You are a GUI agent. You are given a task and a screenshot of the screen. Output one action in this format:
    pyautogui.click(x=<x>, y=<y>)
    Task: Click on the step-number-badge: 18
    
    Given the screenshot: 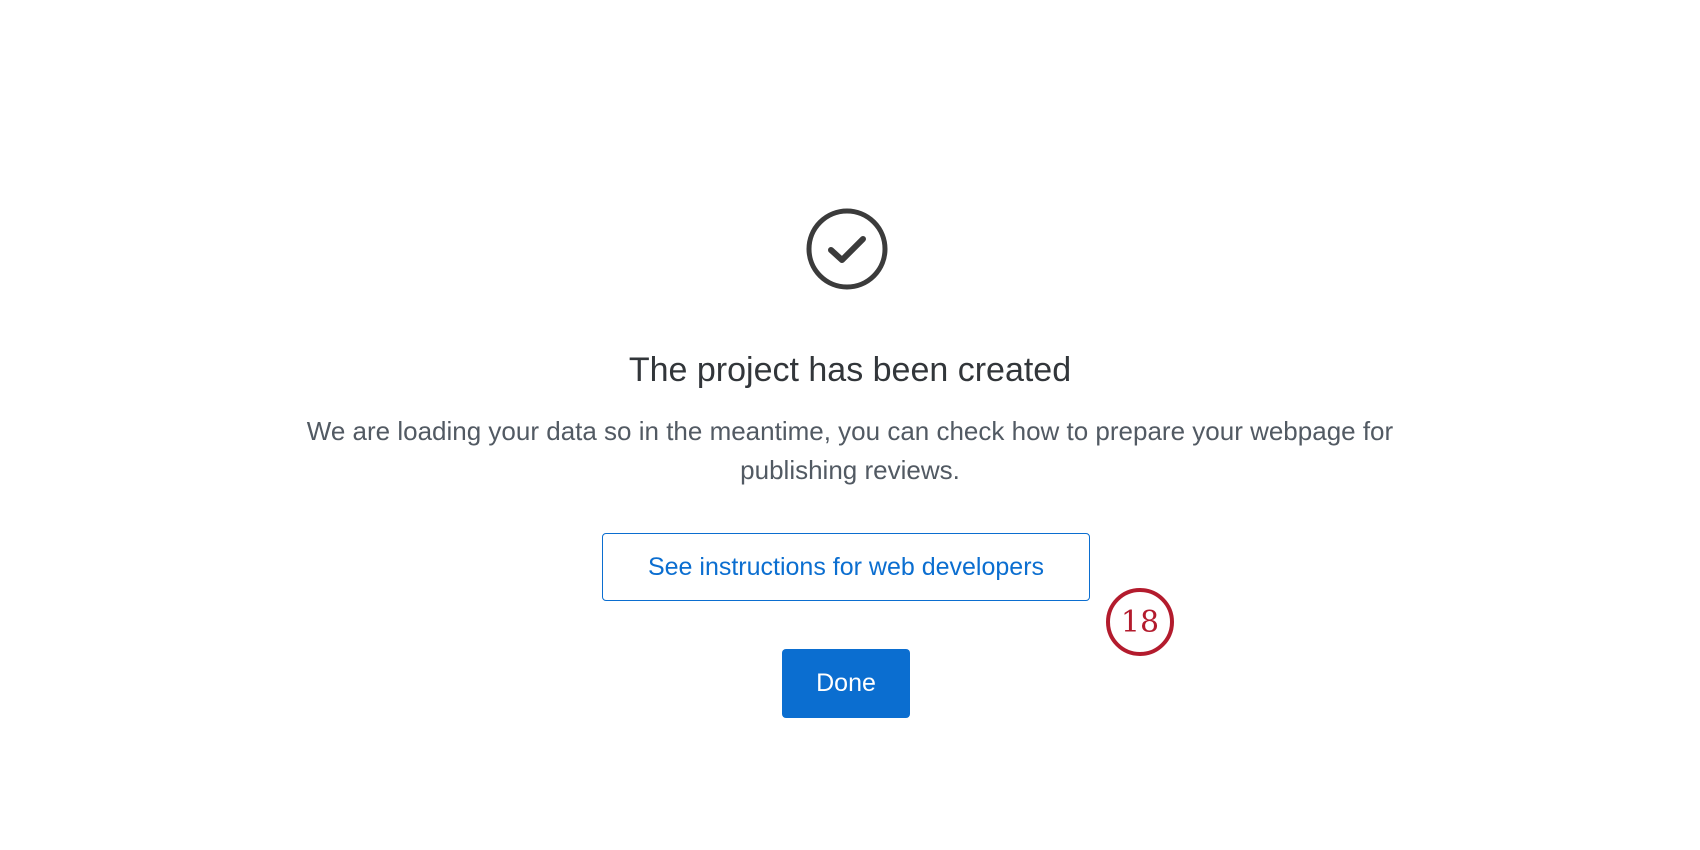 What is the action you would take?
    pyautogui.click(x=1140, y=622)
    